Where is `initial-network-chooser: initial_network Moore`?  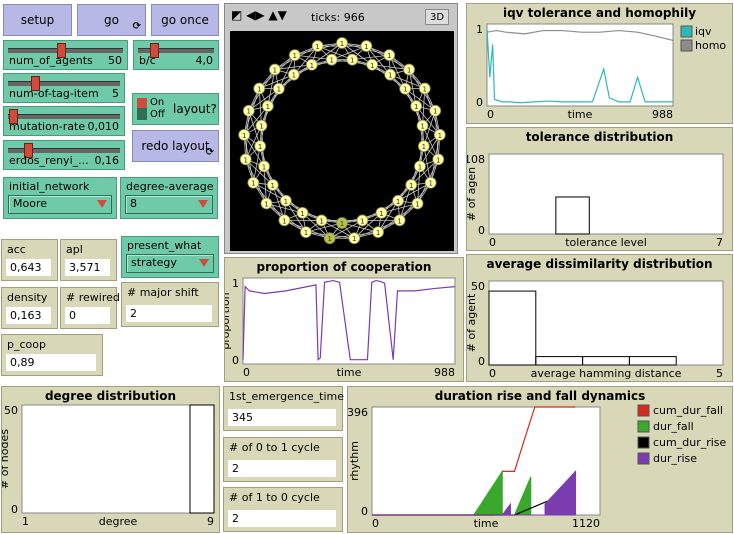 initial-network-chooser: initial_network Moore is located at coordinates (60, 198).